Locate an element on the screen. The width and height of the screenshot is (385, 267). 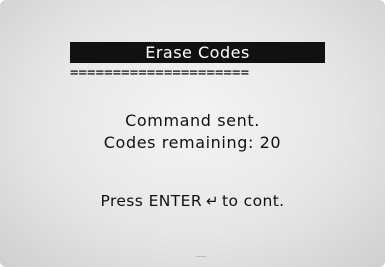
prompt-text-before: Press ENTER is located at coordinates (151, 201).